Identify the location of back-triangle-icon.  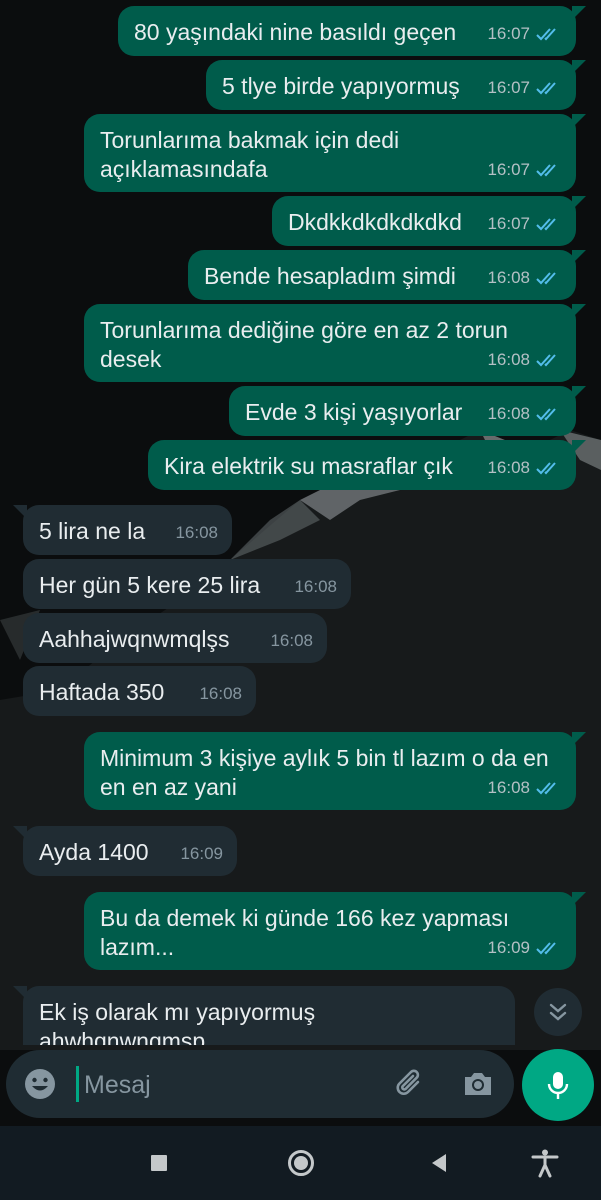
(439, 1163).